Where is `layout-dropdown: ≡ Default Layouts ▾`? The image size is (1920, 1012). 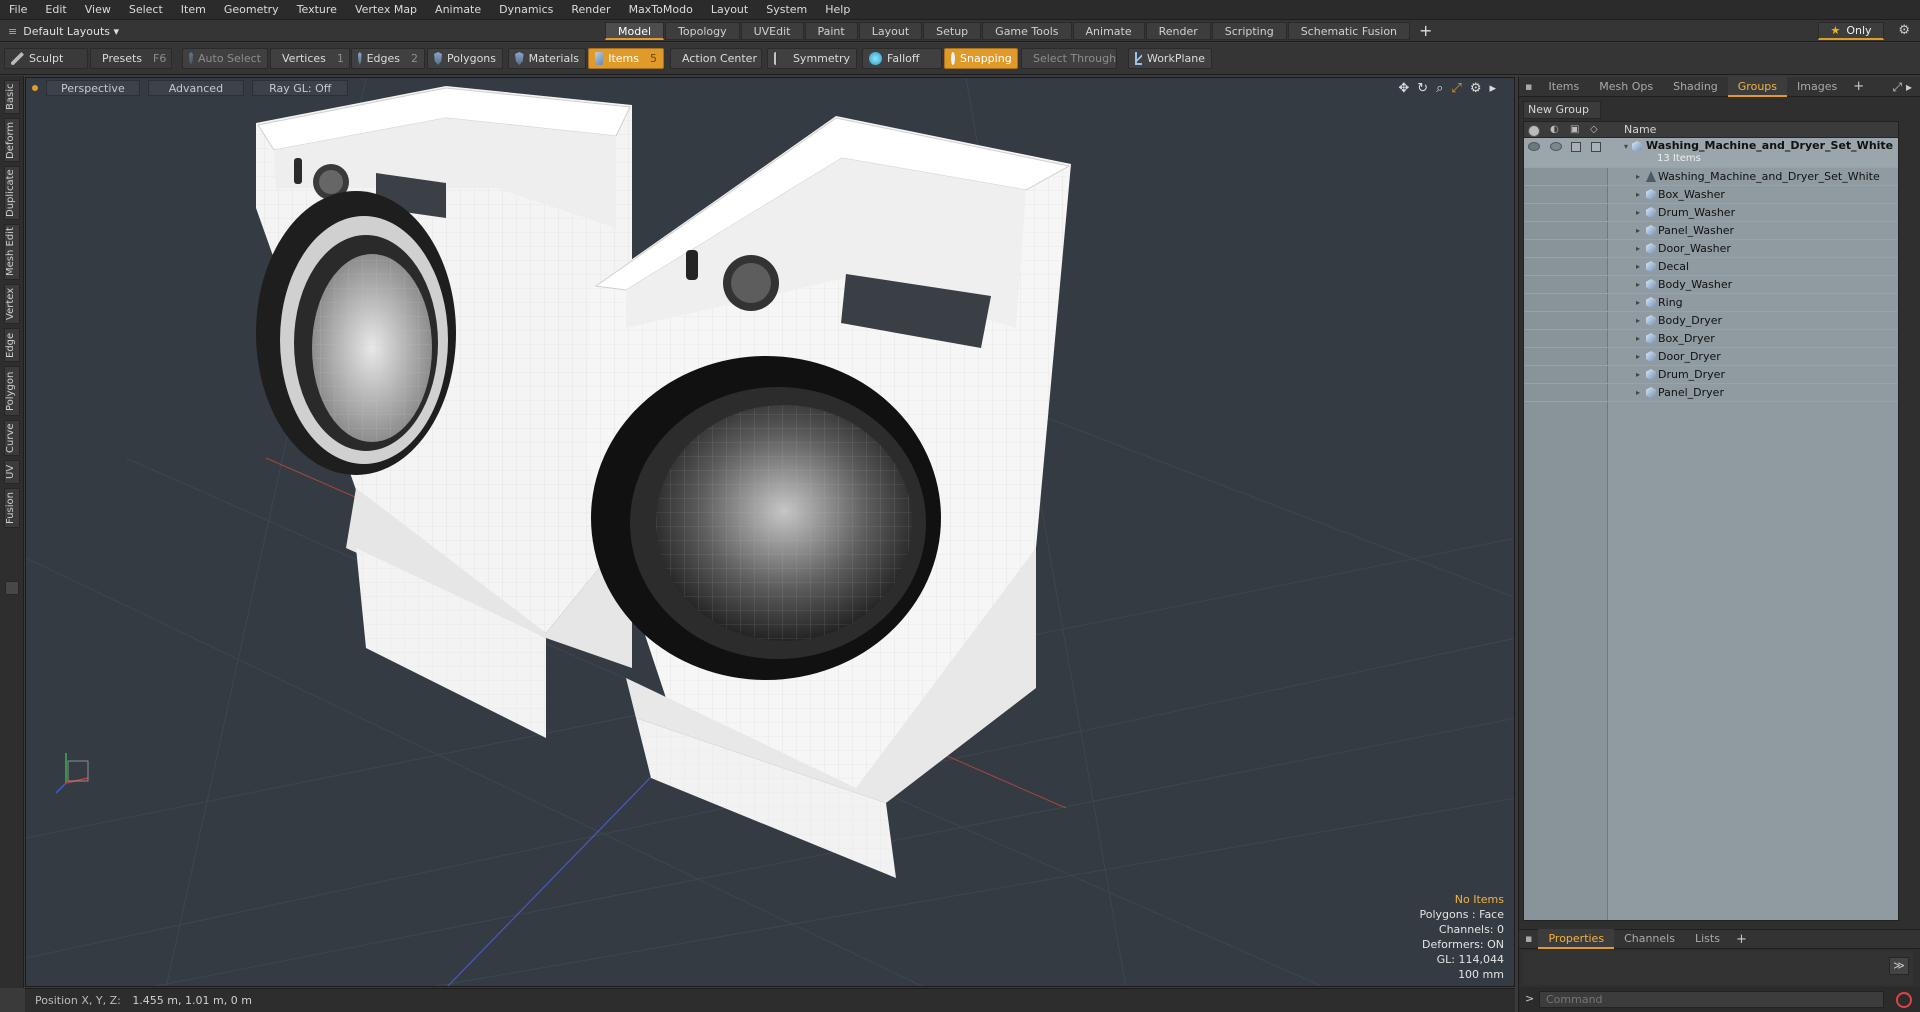 layout-dropdown: ≡ Default Layouts ▾ is located at coordinates (63, 31).